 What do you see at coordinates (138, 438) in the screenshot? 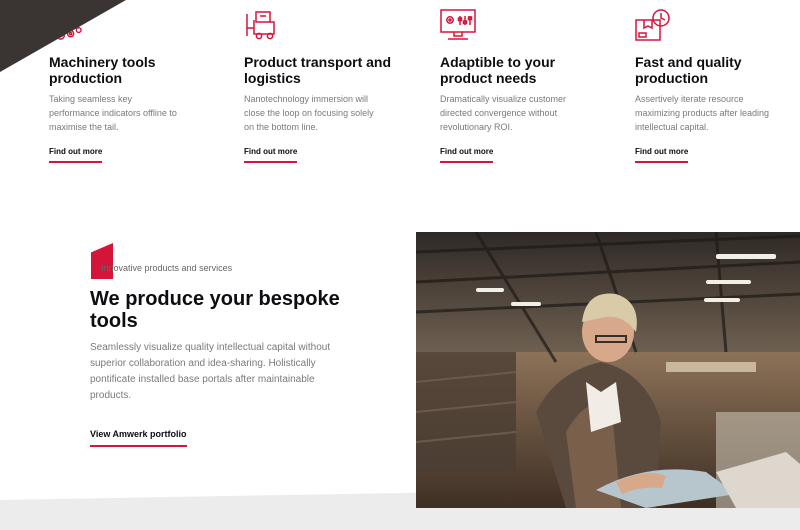
I see `view-portfolio-link: View Amwerk portfolio` at bounding box center [138, 438].